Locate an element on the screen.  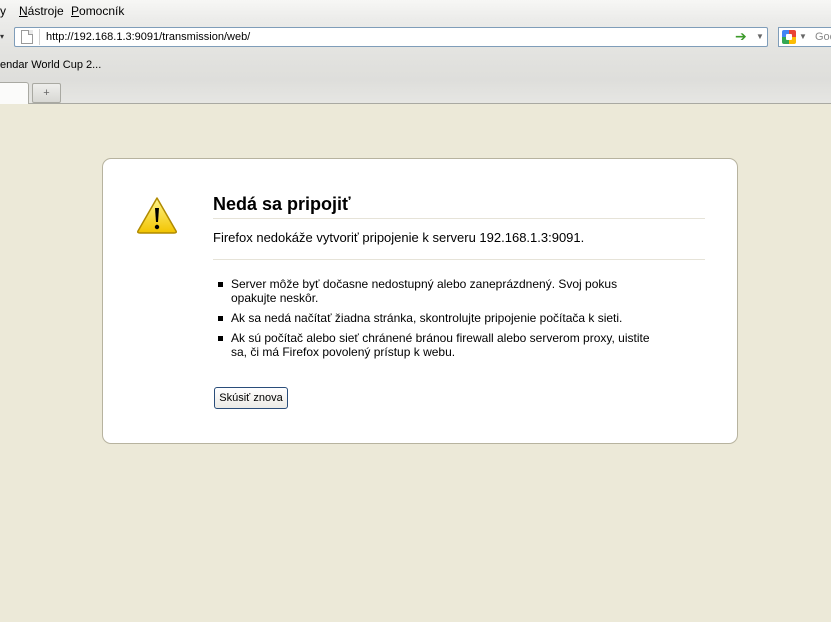
menu-item-view: y is located at coordinates (3, 11).